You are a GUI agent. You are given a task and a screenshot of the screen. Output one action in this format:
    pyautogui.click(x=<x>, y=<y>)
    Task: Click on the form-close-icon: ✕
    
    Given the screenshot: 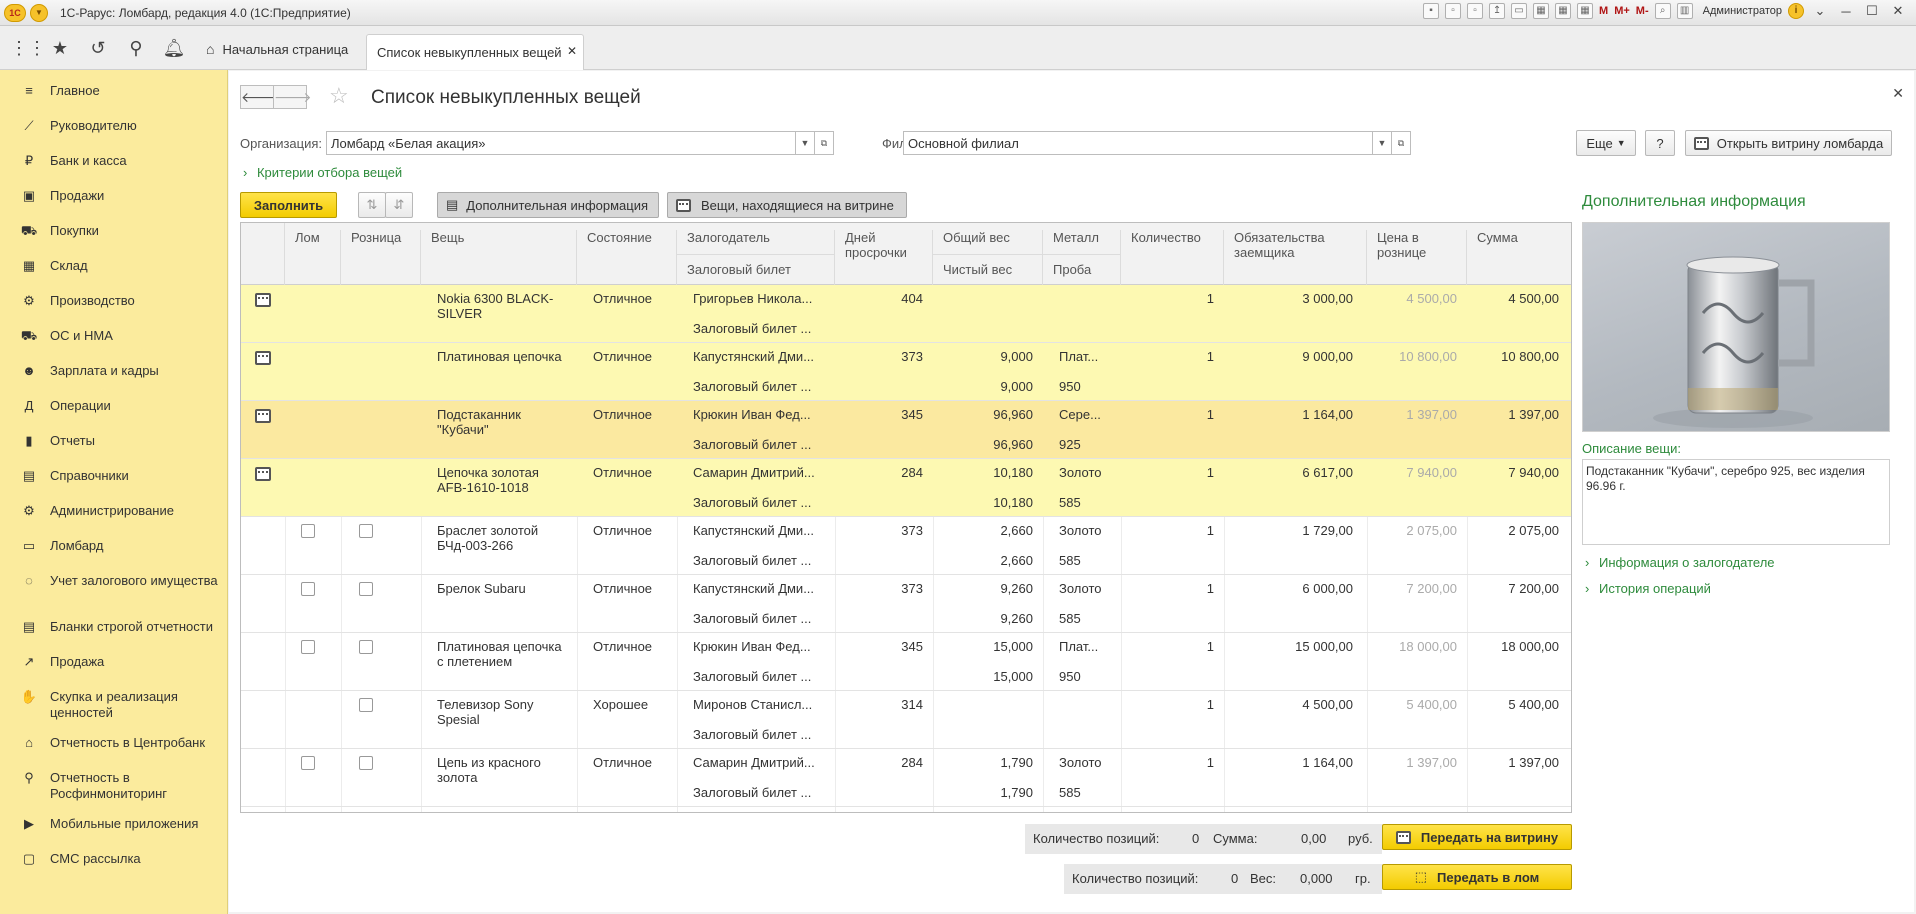 What is the action you would take?
    pyautogui.click(x=1898, y=93)
    